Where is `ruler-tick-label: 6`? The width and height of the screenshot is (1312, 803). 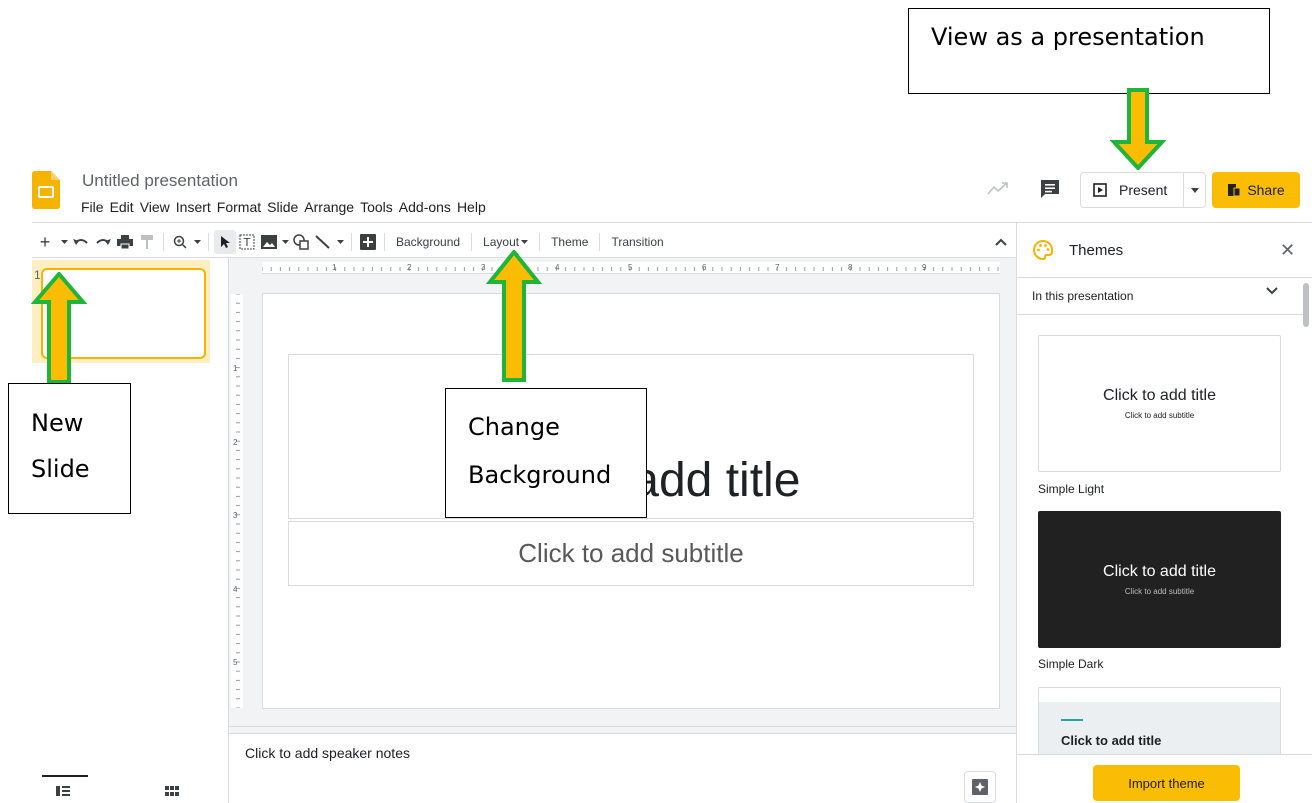 ruler-tick-label: 6 is located at coordinates (704, 267).